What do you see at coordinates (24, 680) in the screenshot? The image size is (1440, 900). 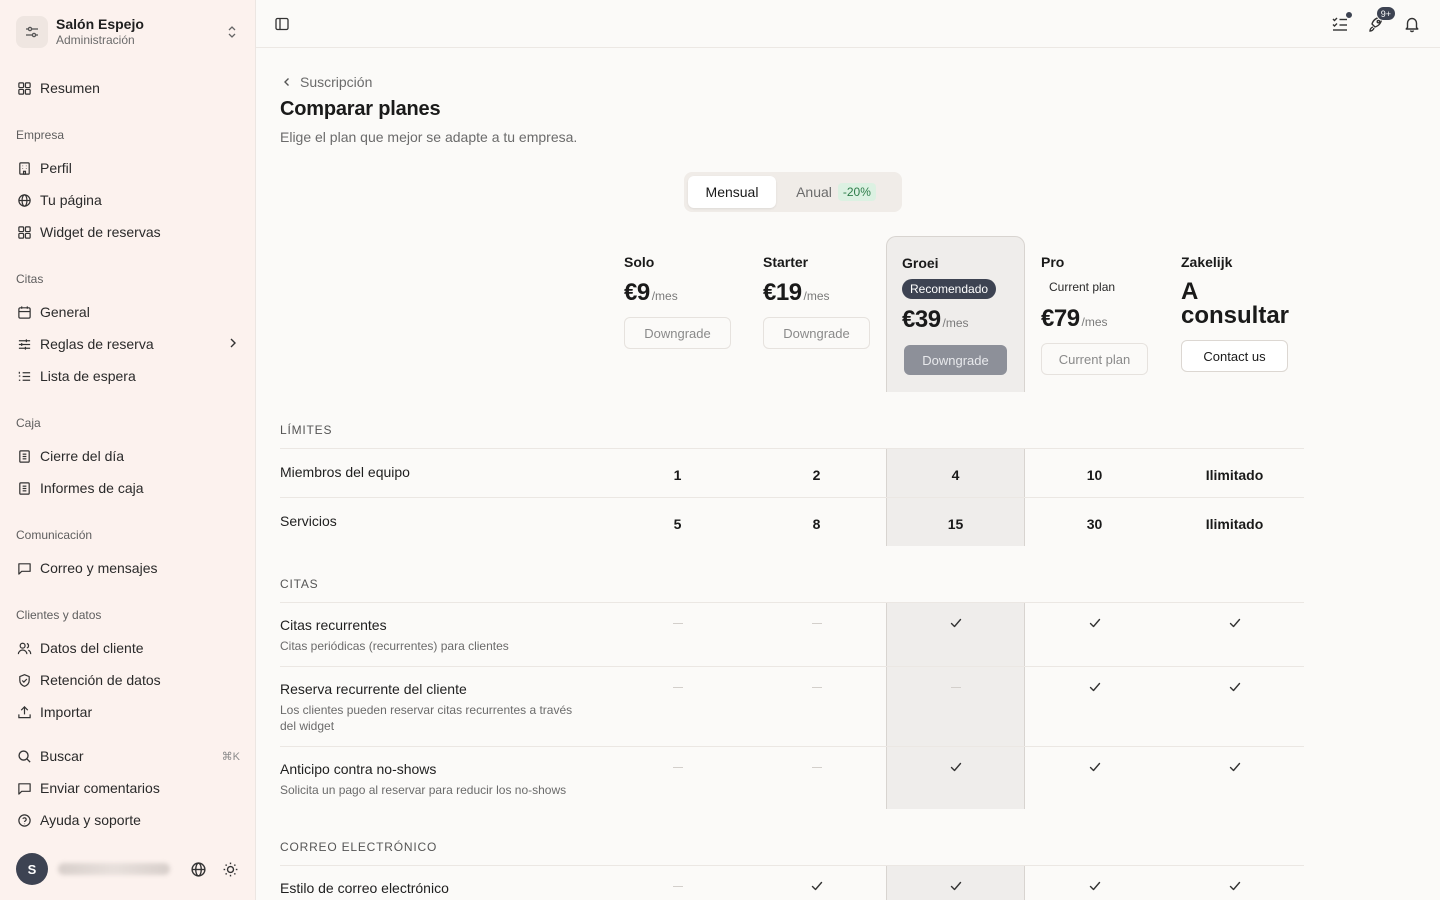 I see `shield-check-icon` at bounding box center [24, 680].